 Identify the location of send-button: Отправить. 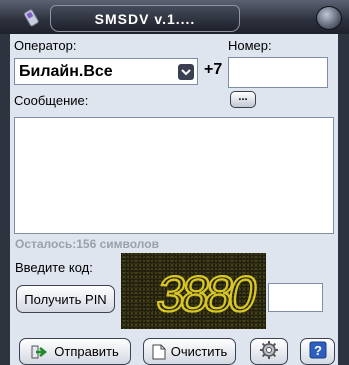
(75, 351).